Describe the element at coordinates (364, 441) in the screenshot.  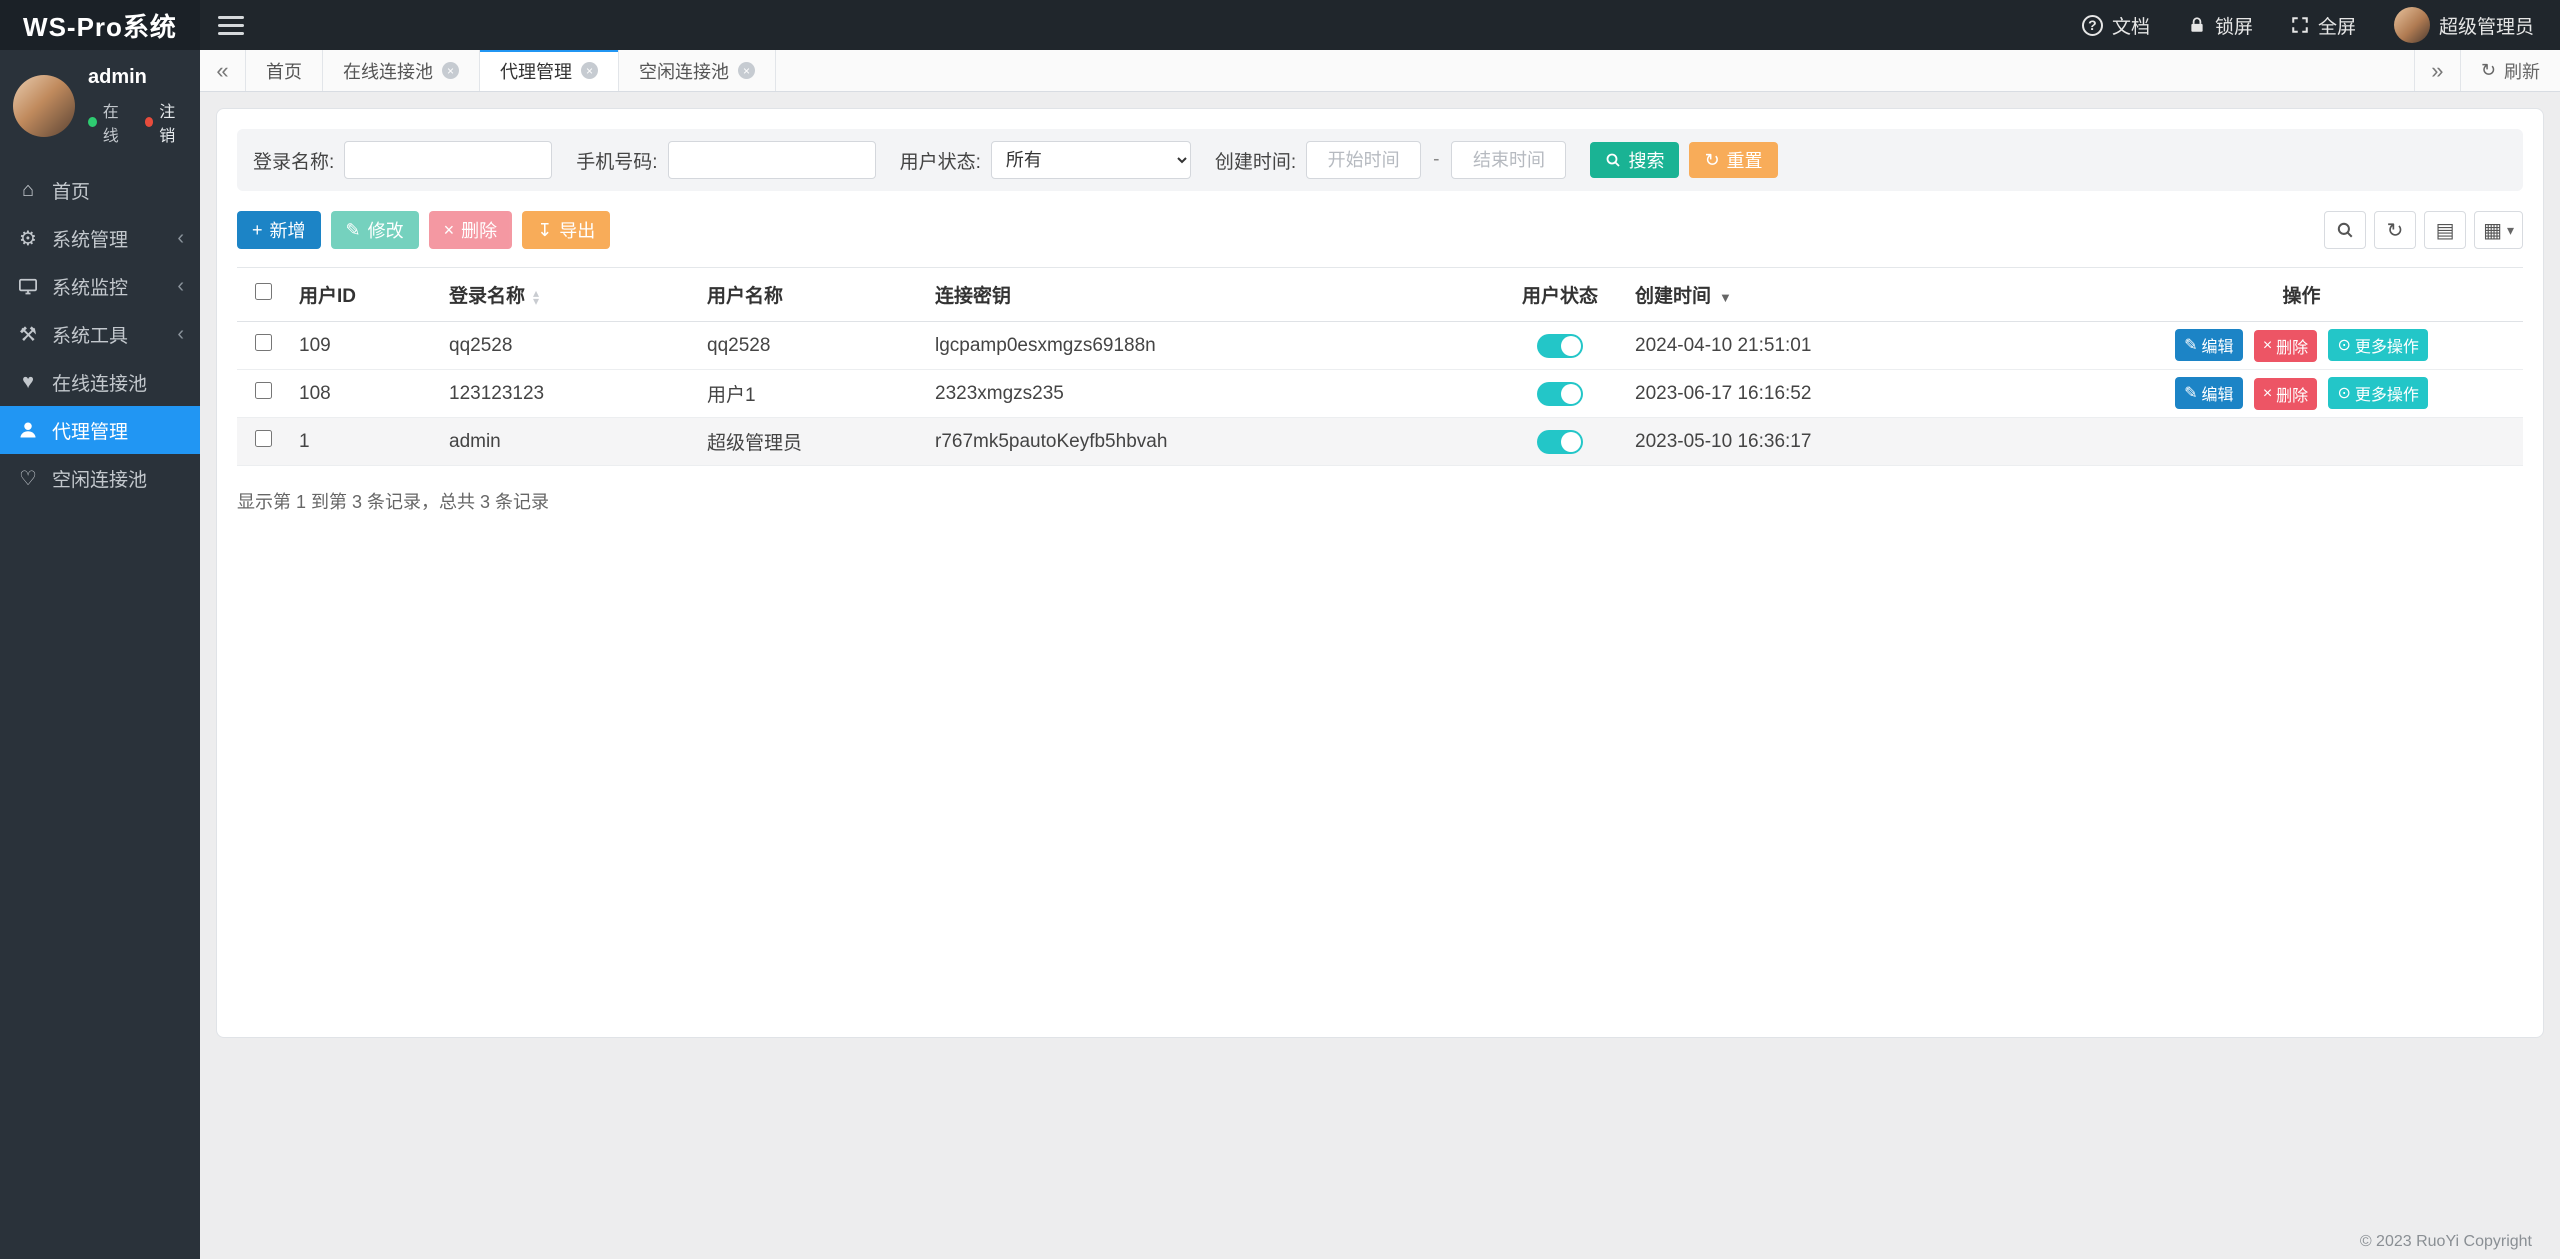
I see `cell-user-id: 1` at that location.